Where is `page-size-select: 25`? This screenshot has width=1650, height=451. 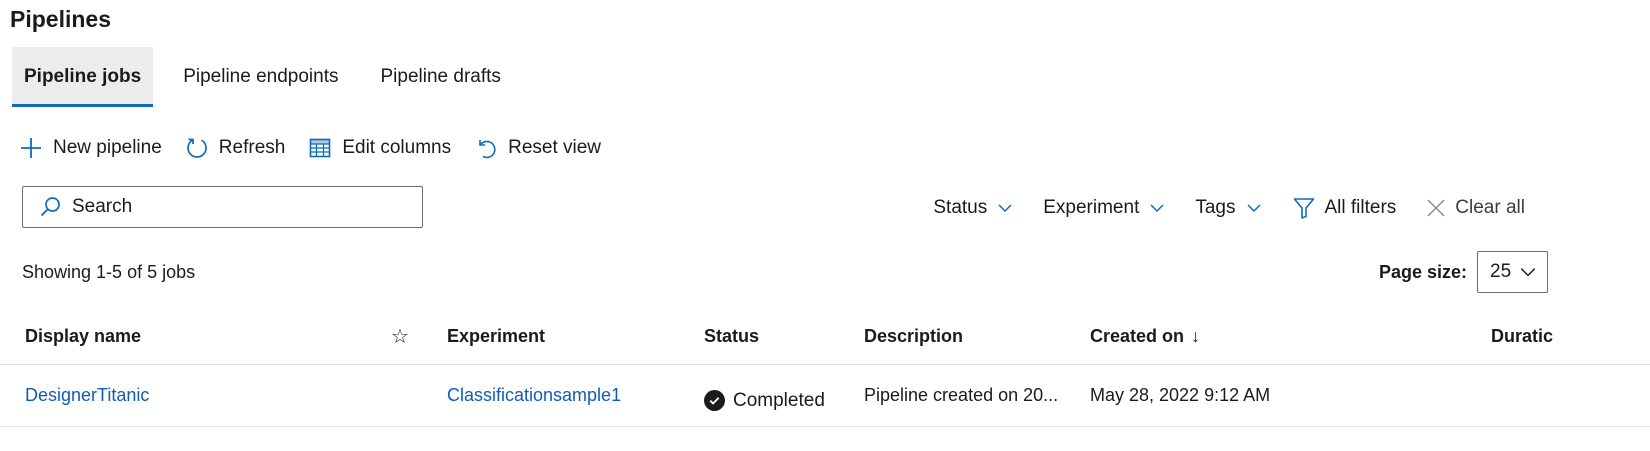
page-size-select: 25 is located at coordinates (1512, 272).